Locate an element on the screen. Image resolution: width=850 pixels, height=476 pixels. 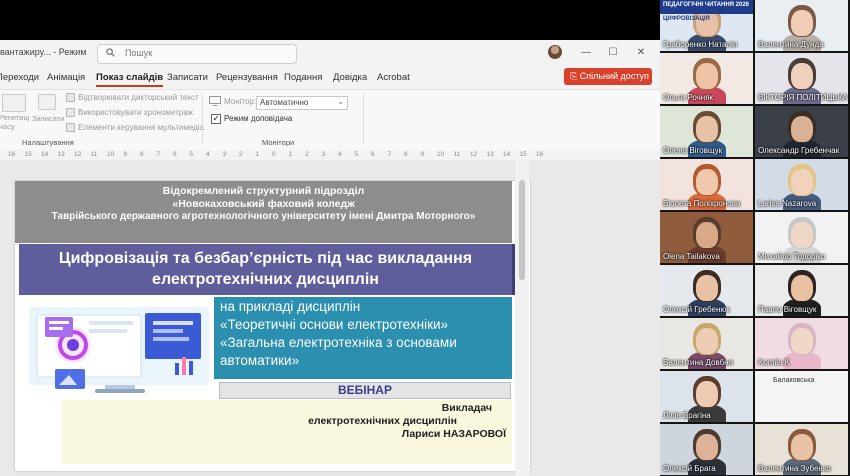
participant-tile: Балаковська is located at coordinates (801, 396).